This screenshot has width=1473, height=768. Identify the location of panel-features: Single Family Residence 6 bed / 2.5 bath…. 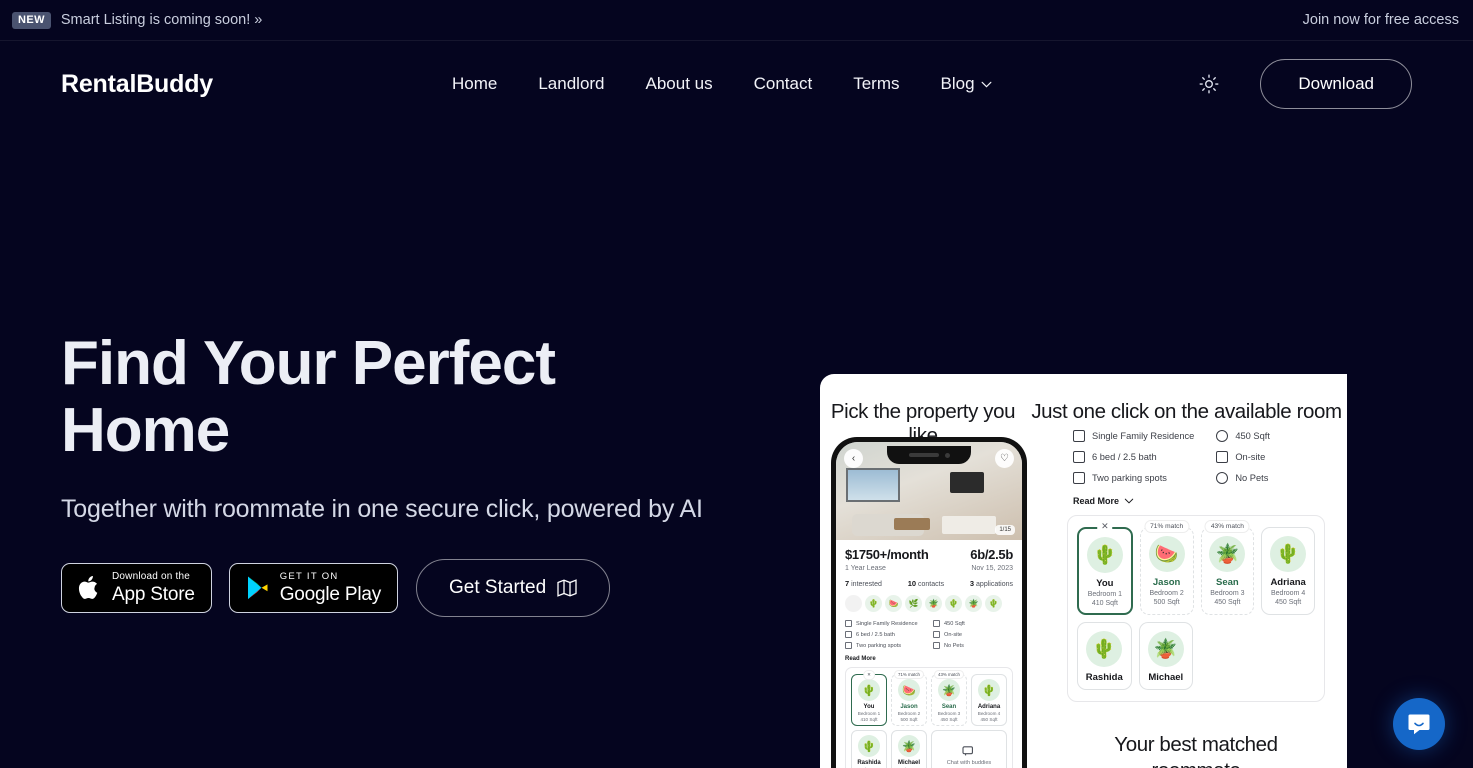
(1196, 457).